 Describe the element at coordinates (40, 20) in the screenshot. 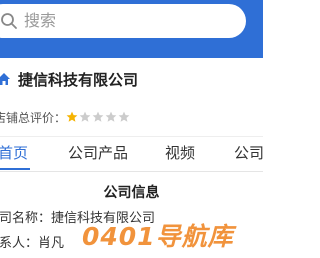

I see `search-placeholder: 搜索` at that location.